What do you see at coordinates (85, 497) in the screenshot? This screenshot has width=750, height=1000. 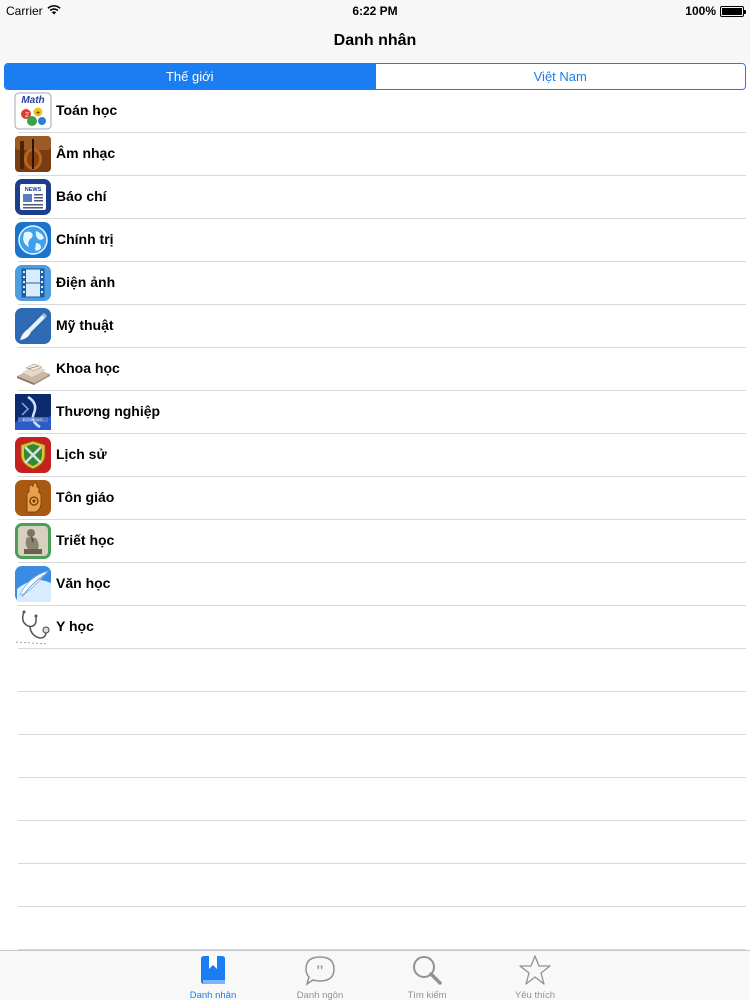 I see `category-label: Tôn giáo` at bounding box center [85, 497].